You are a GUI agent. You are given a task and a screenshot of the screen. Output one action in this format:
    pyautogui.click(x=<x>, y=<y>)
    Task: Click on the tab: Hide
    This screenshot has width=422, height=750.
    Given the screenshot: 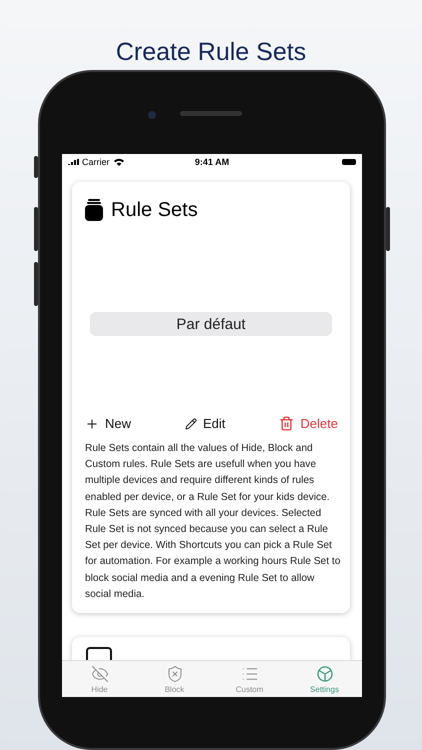 What is the action you would take?
    pyautogui.click(x=99, y=679)
    